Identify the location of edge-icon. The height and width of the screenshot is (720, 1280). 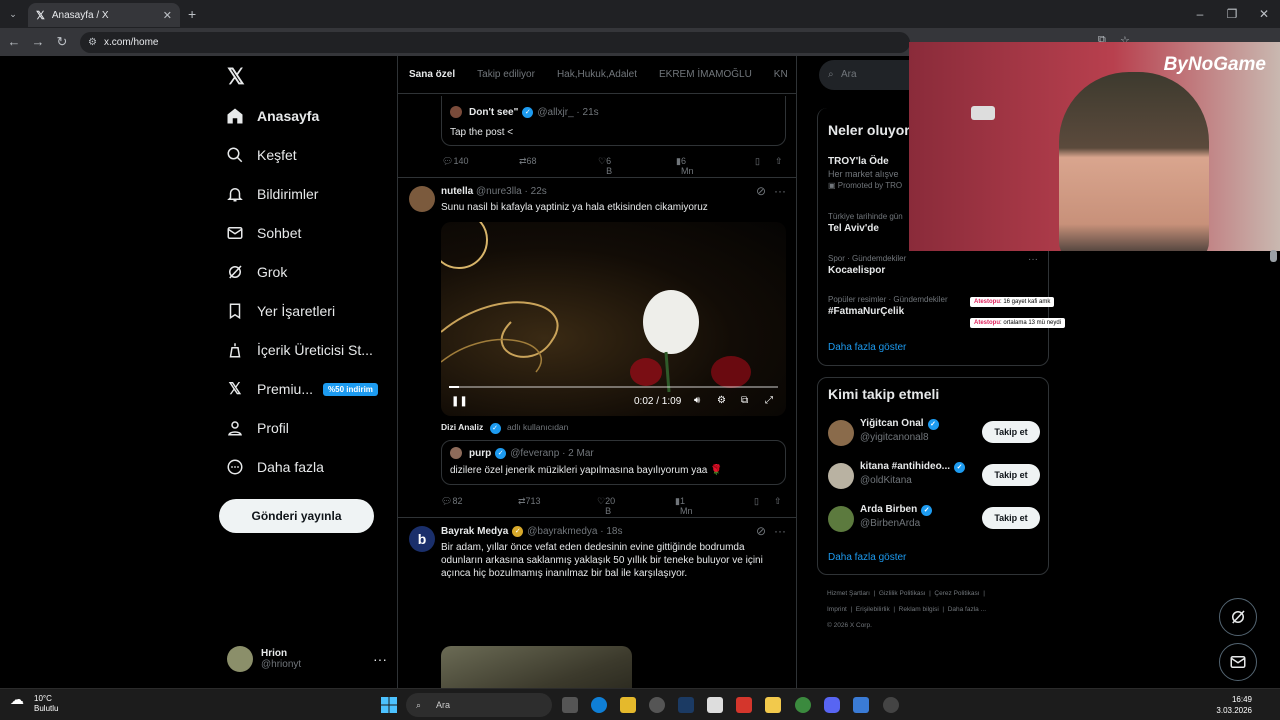
(599, 705).